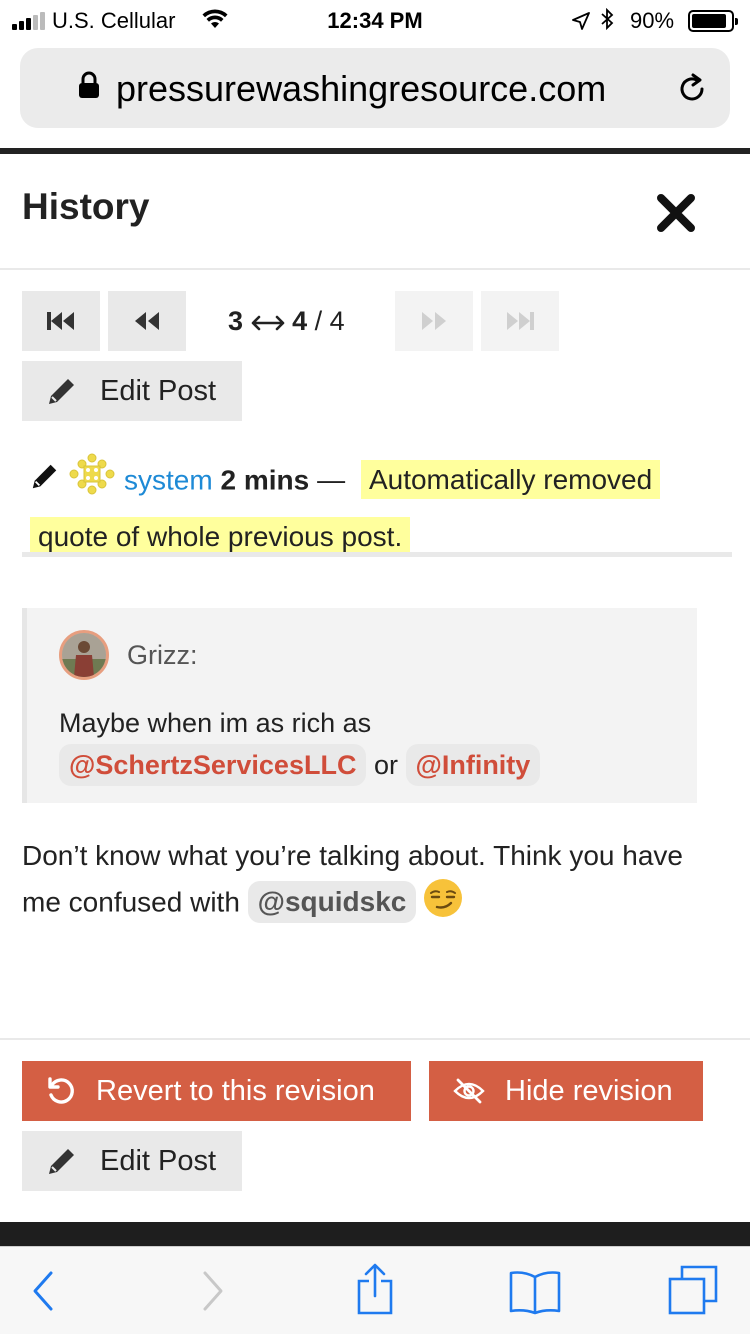  Describe the element at coordinates (329, 321) in the screenshot. I see `revision-total: / 4` at that location.